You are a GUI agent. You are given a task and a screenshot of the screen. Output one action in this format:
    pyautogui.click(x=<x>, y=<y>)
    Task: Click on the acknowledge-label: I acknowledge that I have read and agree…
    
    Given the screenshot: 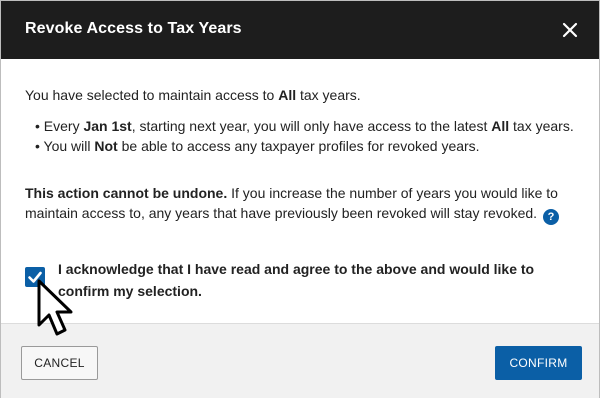 What is the action you would take?
    pyautogui.click(x=318, y=280)
    